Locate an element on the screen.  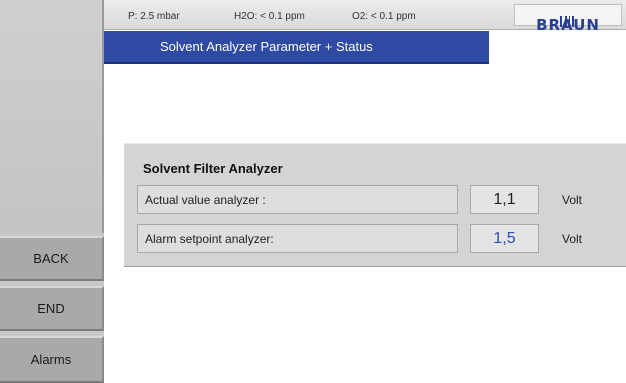
alarms-button: Alarms is located at coordinates (52, 359).